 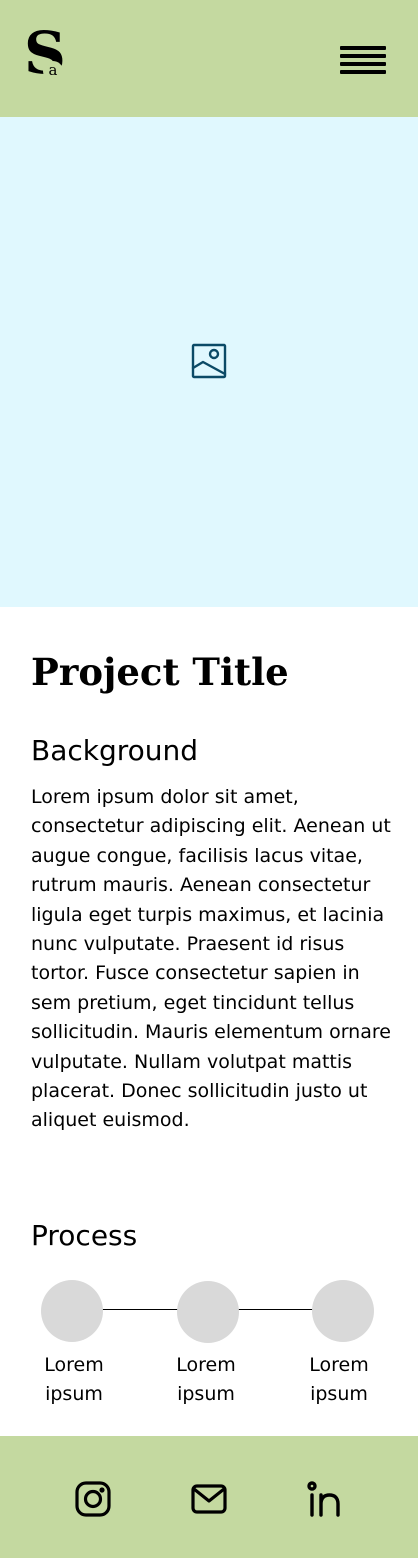 I want to click on mail-icon, so click(x=209, y=1499).